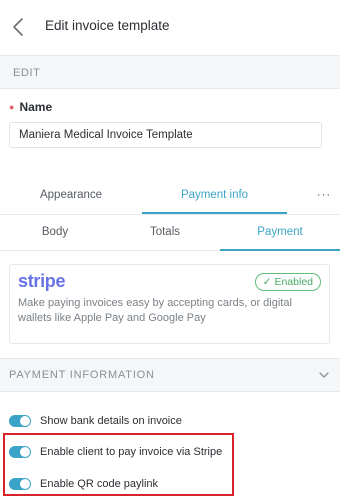 This screenshot has height=504, width=340. I want to click on template-name-input, so click(165, 135).